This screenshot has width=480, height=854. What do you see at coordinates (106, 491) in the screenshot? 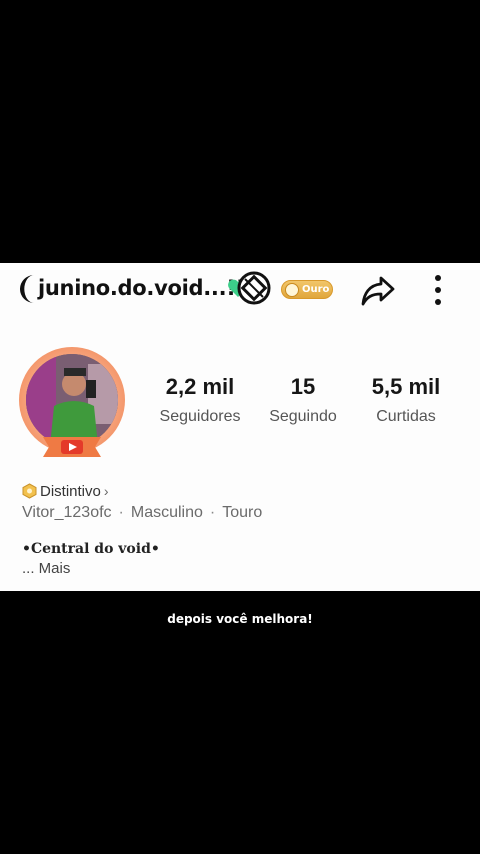
I see `chevron-right-icon: ›` at bounding box center [106, 491].